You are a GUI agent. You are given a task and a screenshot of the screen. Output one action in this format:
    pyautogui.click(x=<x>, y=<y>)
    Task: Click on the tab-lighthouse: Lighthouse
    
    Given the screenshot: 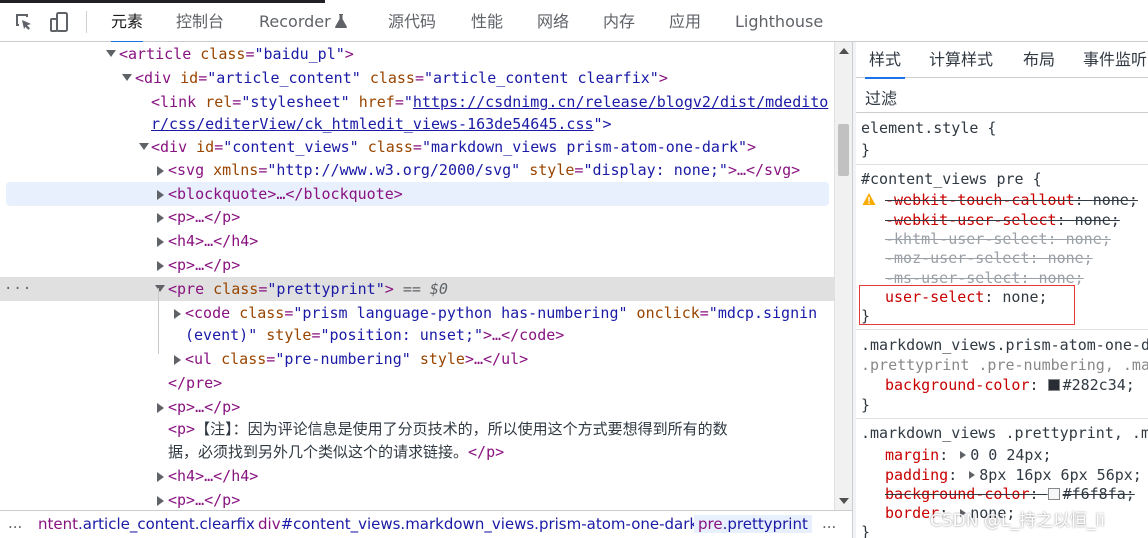 What is the action you would take?
    pyautogui.click(x=779, y=21)
    